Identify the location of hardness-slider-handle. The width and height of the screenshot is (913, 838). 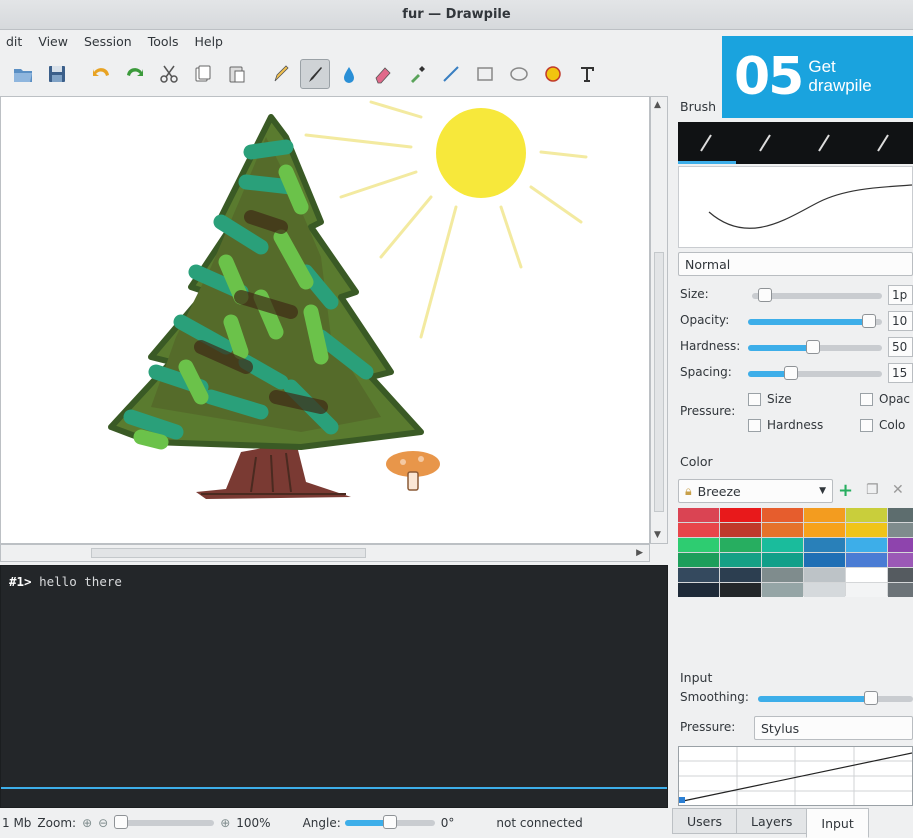
(813, 347).